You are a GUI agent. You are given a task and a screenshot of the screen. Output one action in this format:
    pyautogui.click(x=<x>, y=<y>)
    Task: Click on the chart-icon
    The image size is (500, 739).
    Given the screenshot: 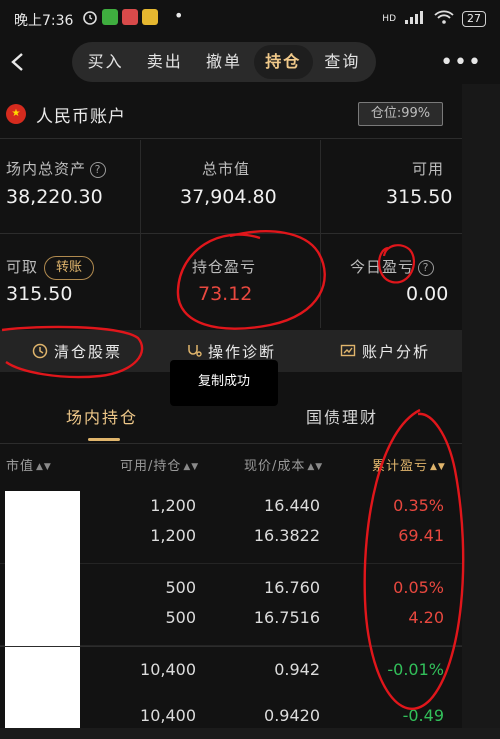 What is the action you would take?
    pyautogui.click(x=348, y=351)
    